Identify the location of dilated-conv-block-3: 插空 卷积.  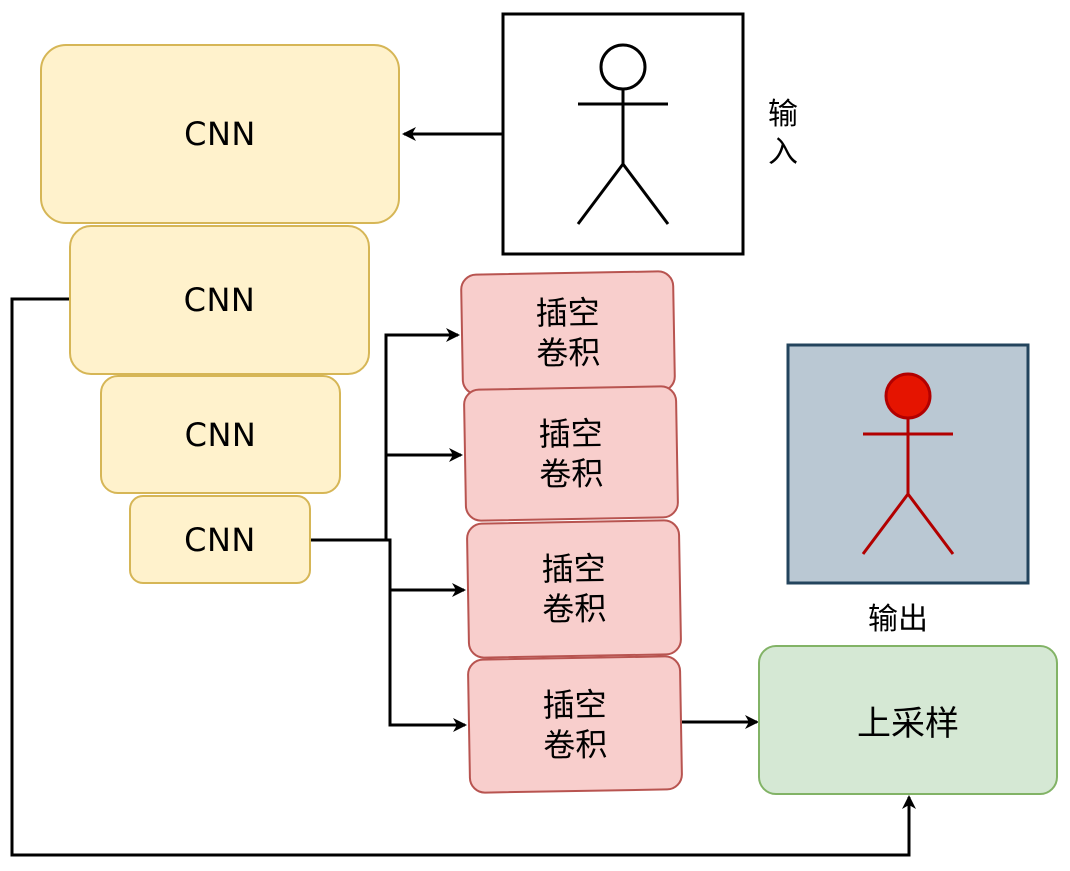
(574, 589).